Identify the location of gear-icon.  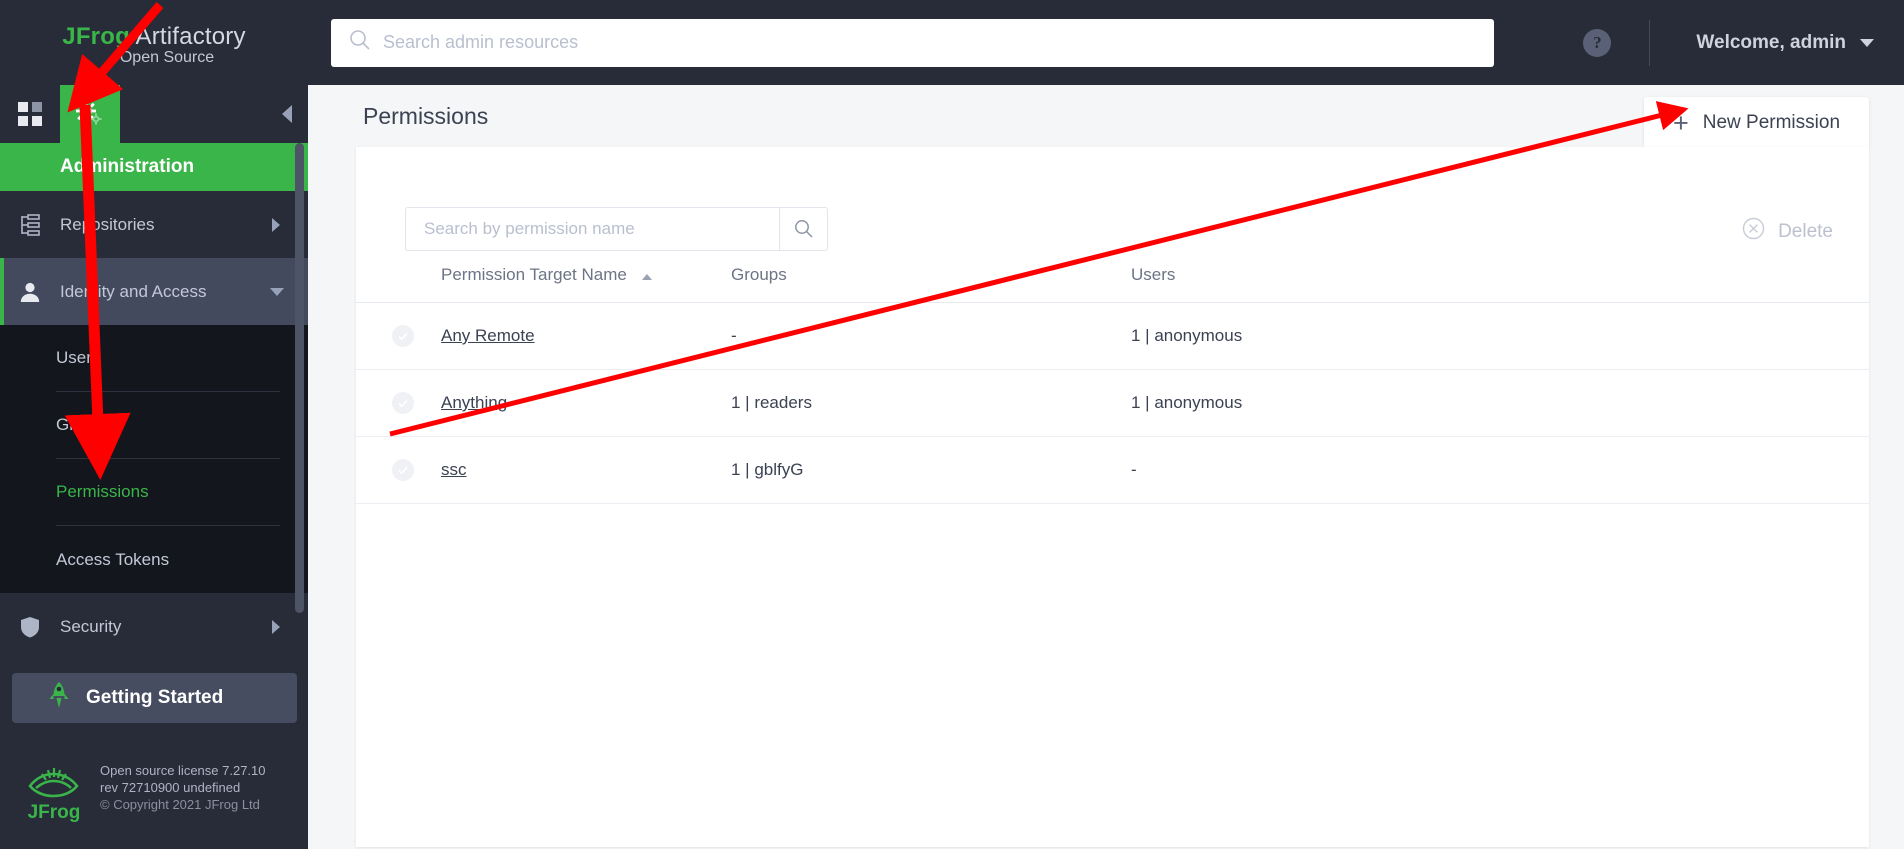
(89, 113).